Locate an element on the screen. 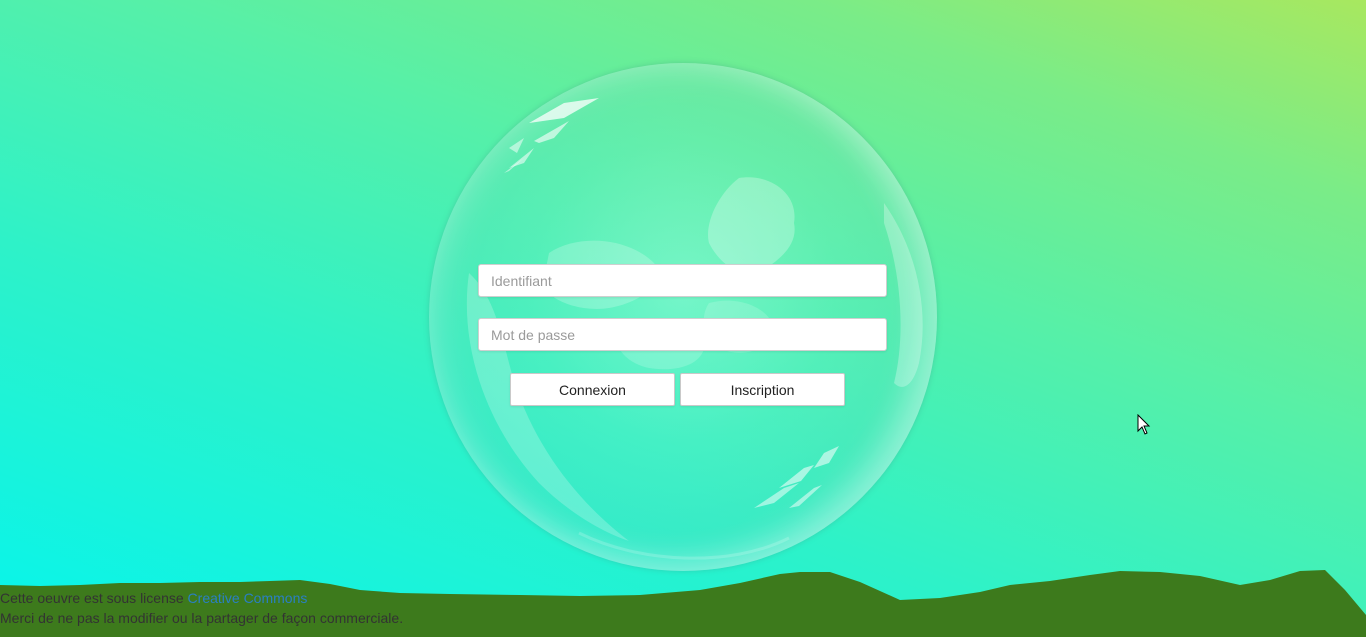 The image size is (1366, 637). mouse-pointer-icon is located at coordinates (1144, 424).